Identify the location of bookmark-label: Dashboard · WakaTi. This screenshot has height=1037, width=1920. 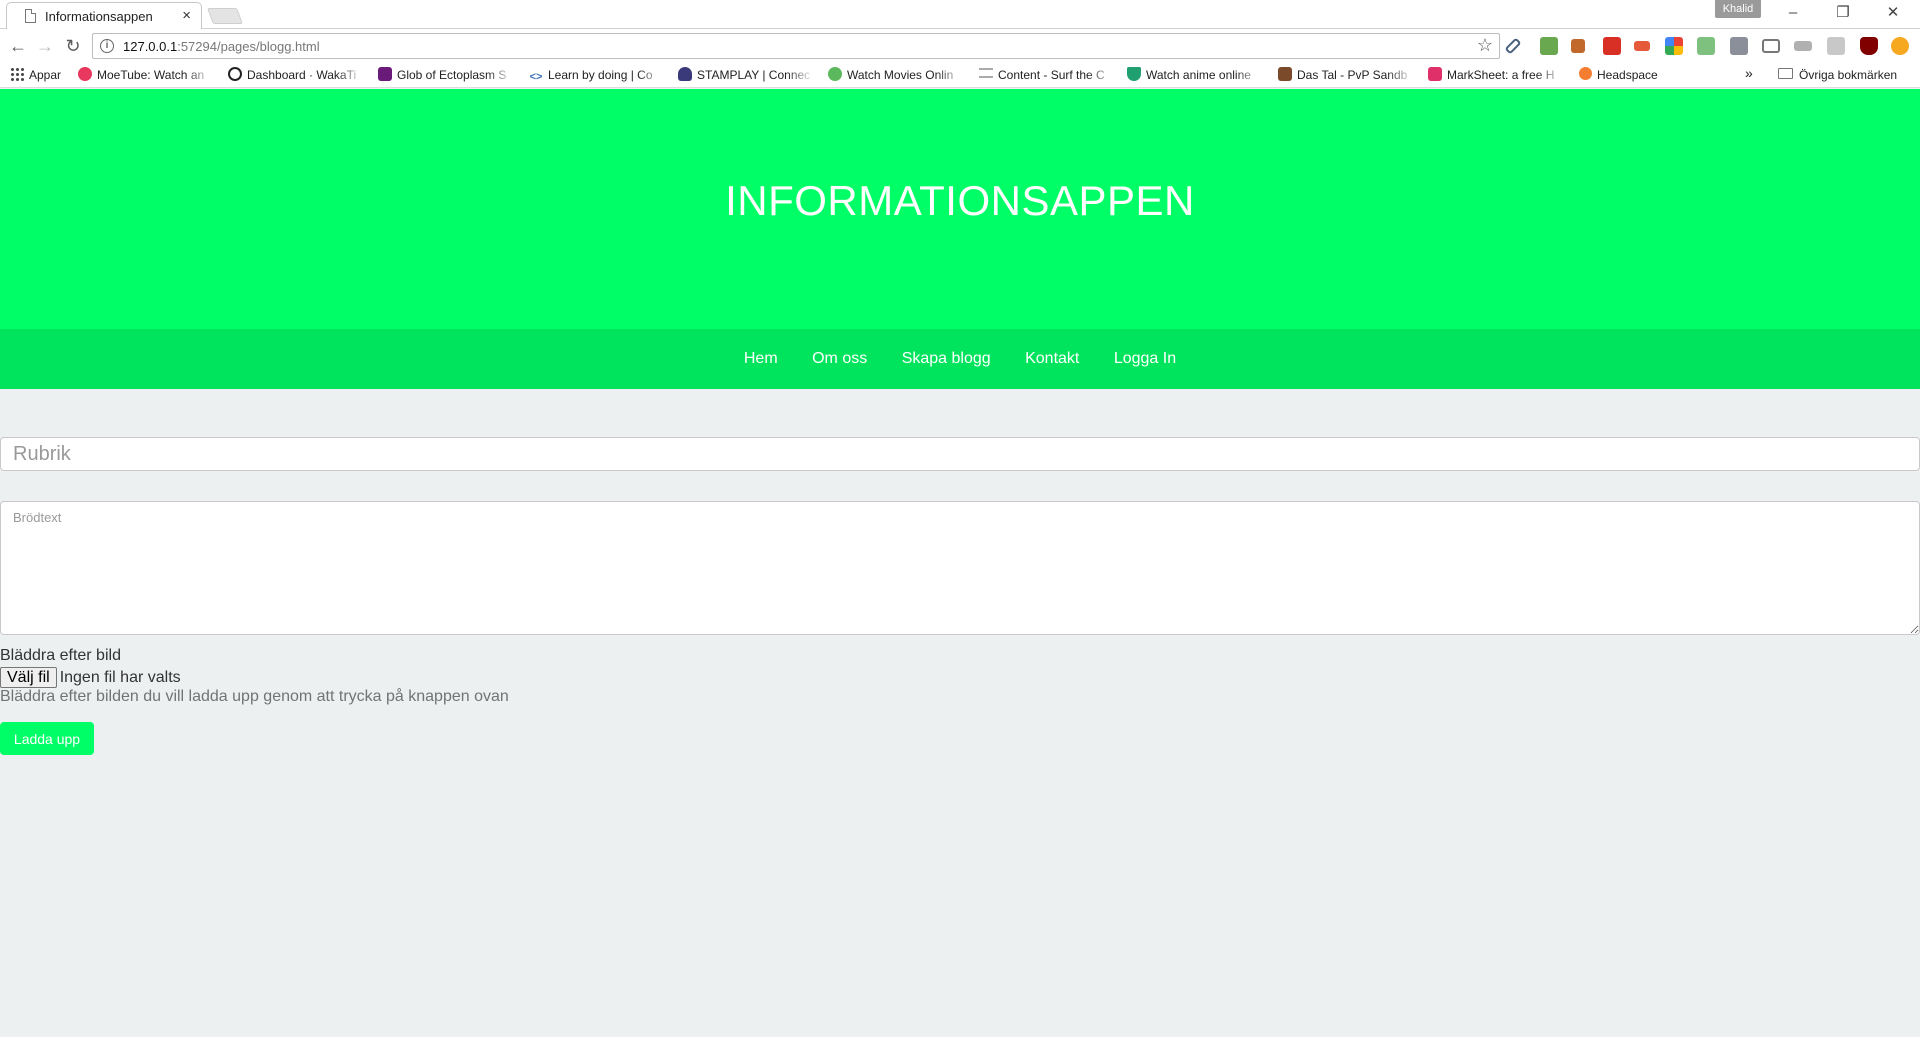
(302, 75).